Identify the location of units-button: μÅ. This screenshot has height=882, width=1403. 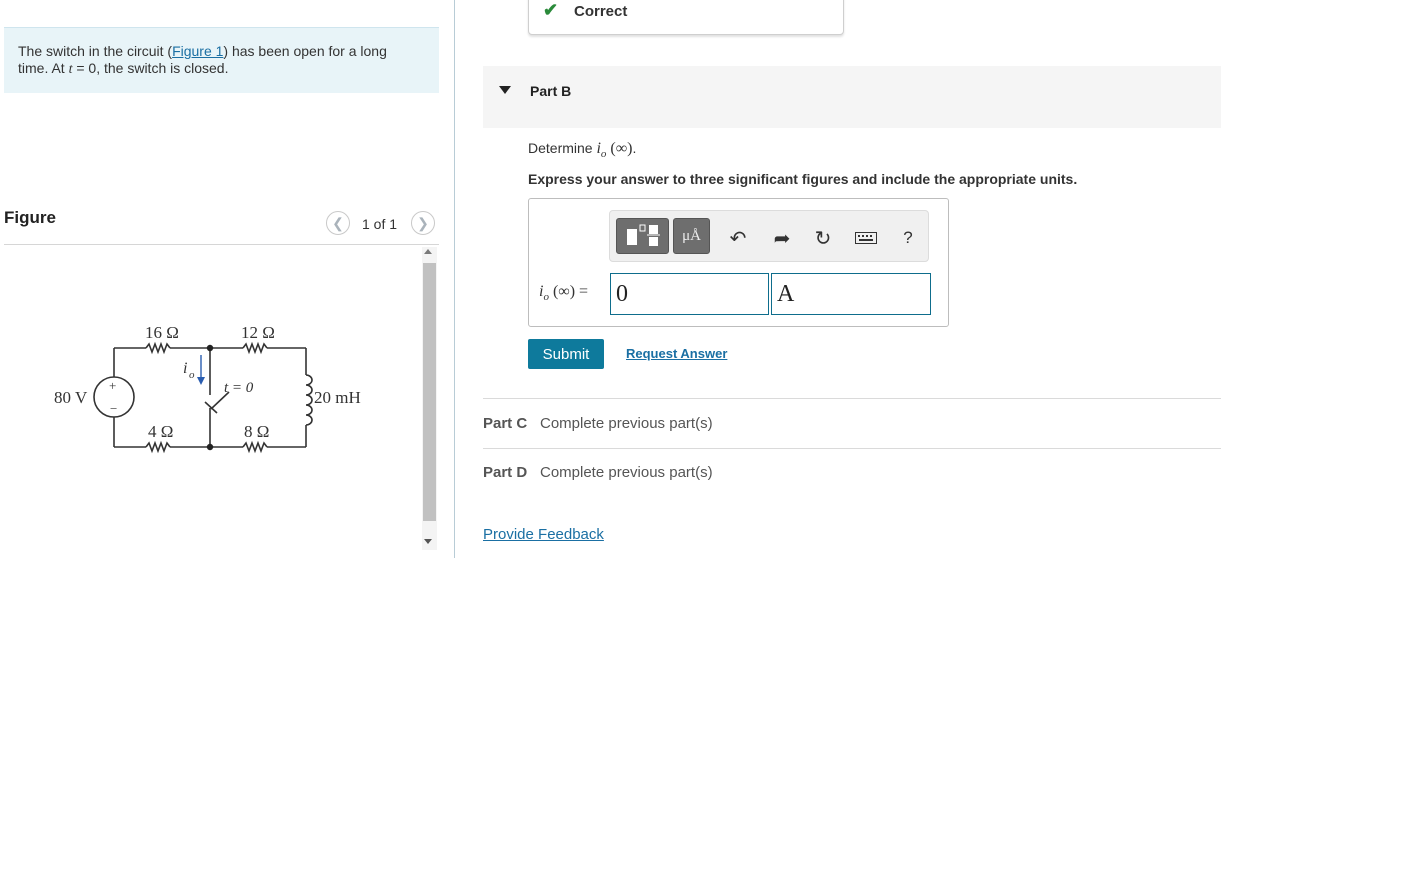
(691, 236).